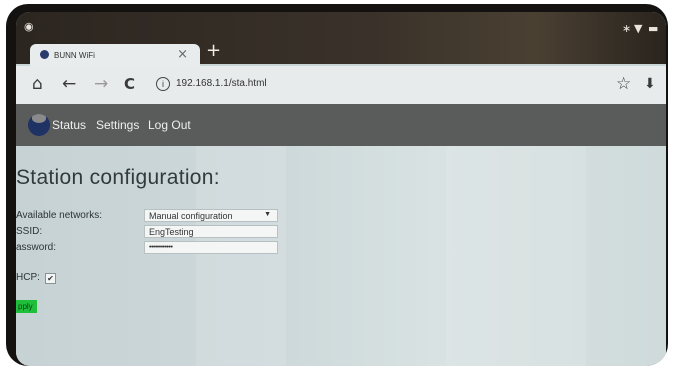 The image size is (674, 370). Describe the element at coordinates (653, 28) in the screenshot. I see `battery-icon: ▬` at that location.